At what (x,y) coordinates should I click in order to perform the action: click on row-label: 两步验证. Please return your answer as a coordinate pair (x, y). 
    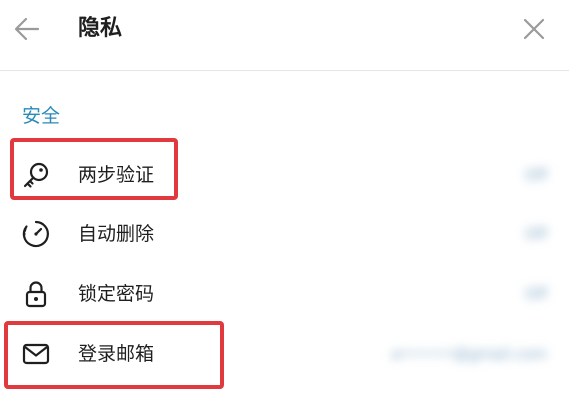
    Looking at the image, I should click on (116, 175).